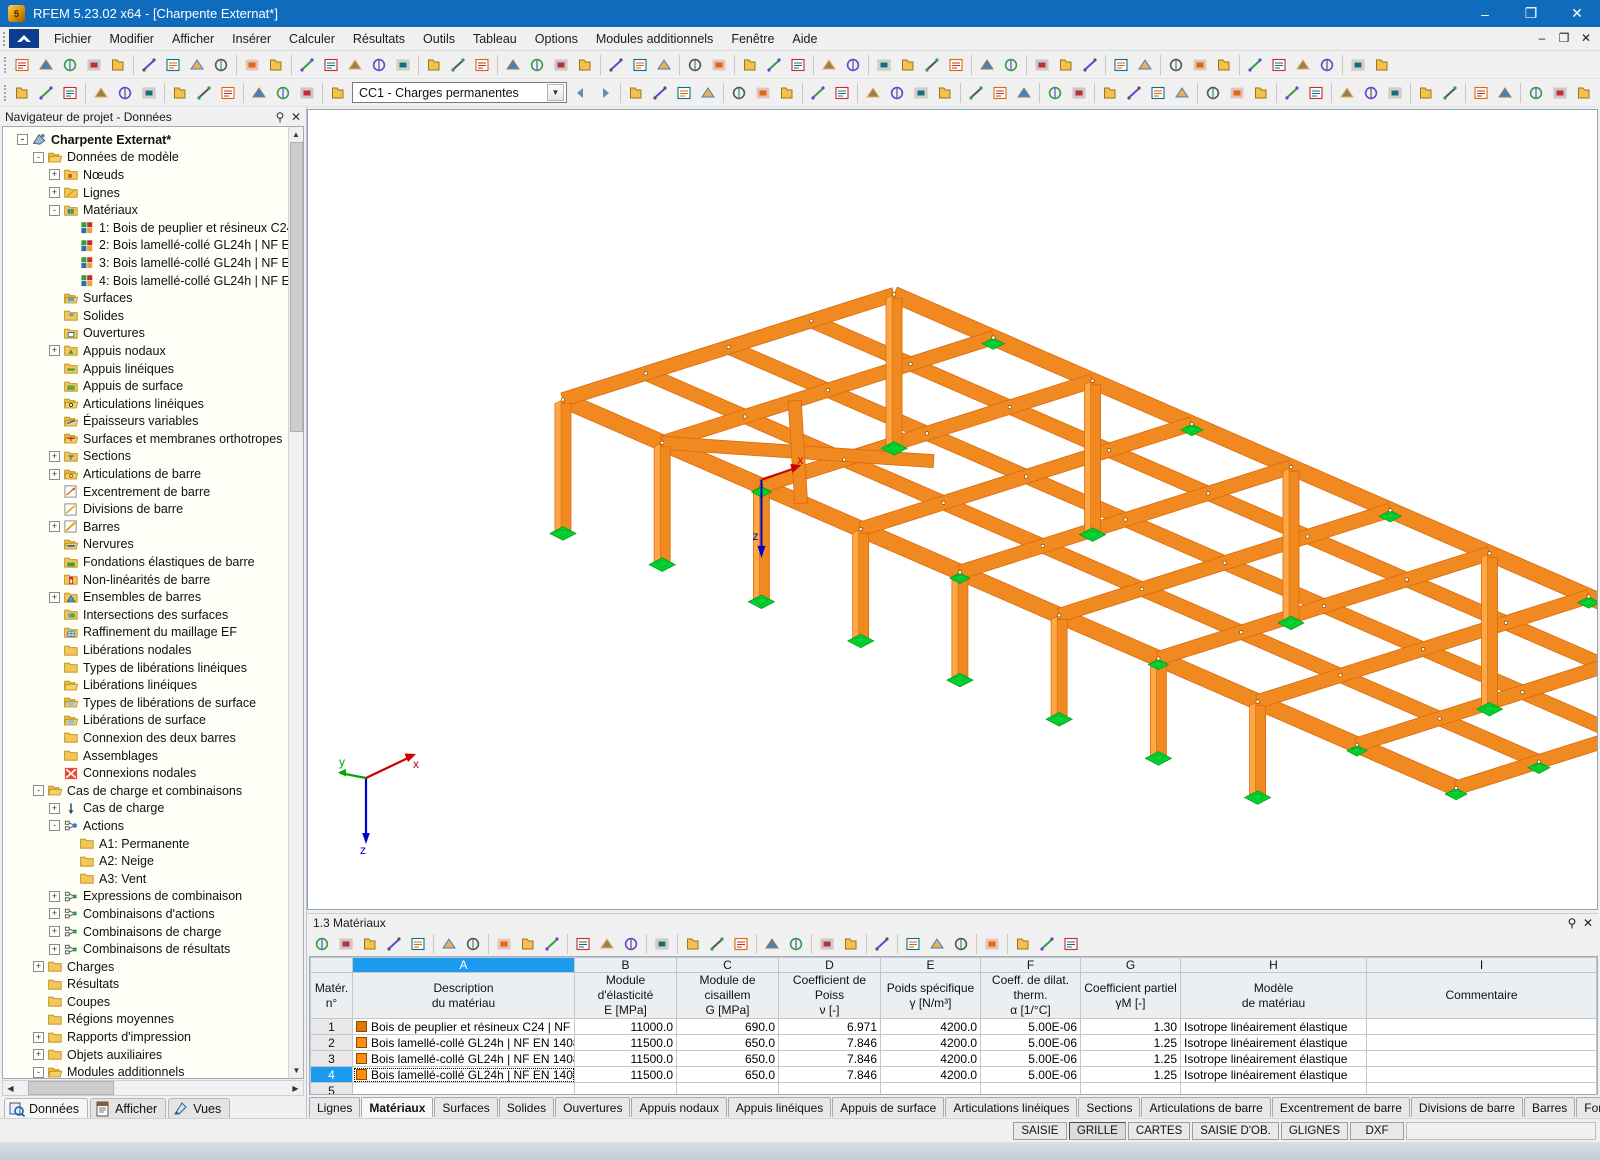 Image resolution: width=1600 pixels, height=1160 pixels. What do you see at coordinates (727, 1088) in the screenshot?
I see `cell-shear-modulus` at bounding box center [727, 1088].